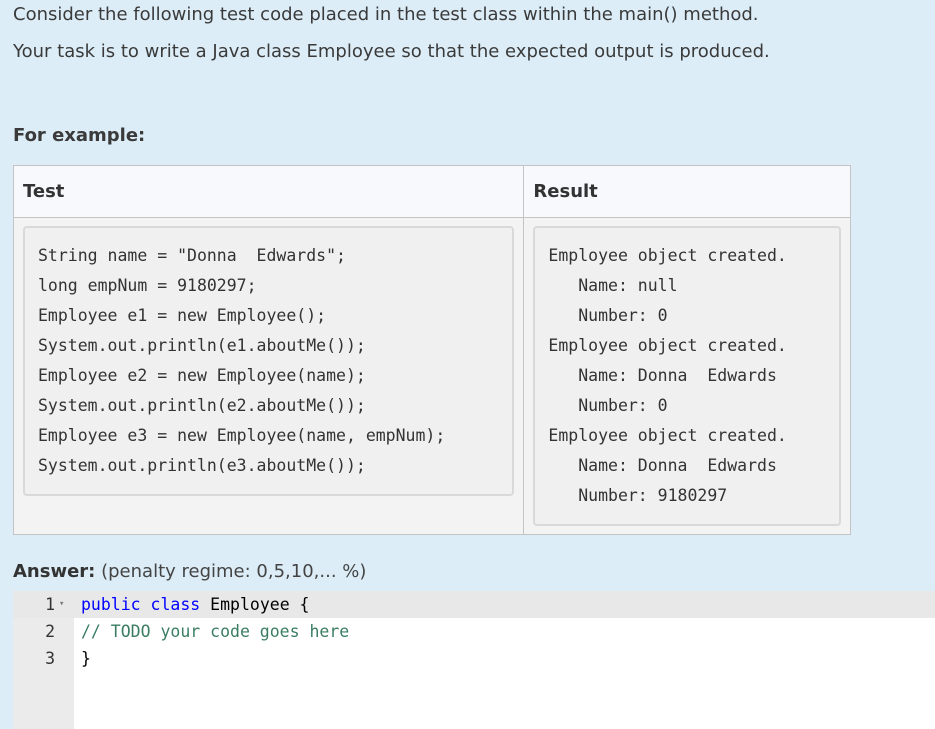 The width and height of the screenshot is (935, 729). I want to click on editor-line-2: 2 // TODO your code goes here, so click(474, 631).